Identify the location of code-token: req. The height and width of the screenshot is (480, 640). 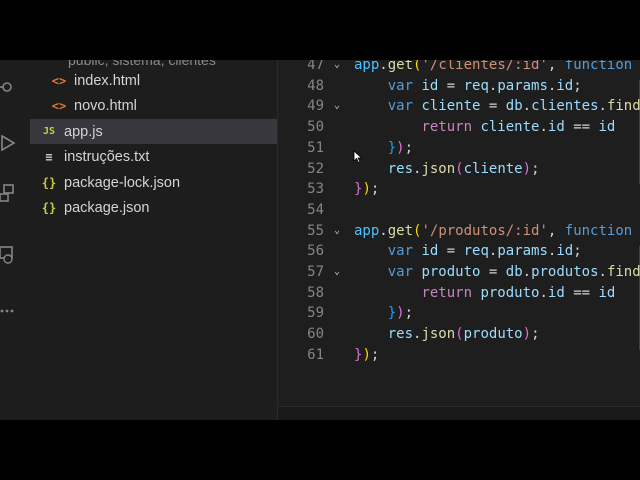
(476, 251).